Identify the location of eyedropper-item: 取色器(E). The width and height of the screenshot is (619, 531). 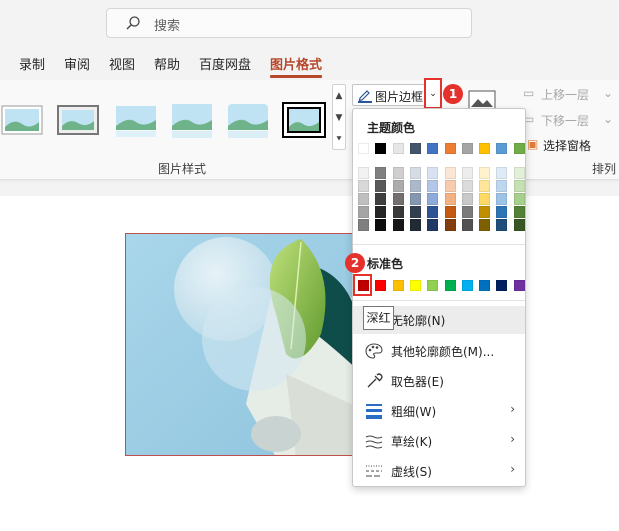
(439, 381).